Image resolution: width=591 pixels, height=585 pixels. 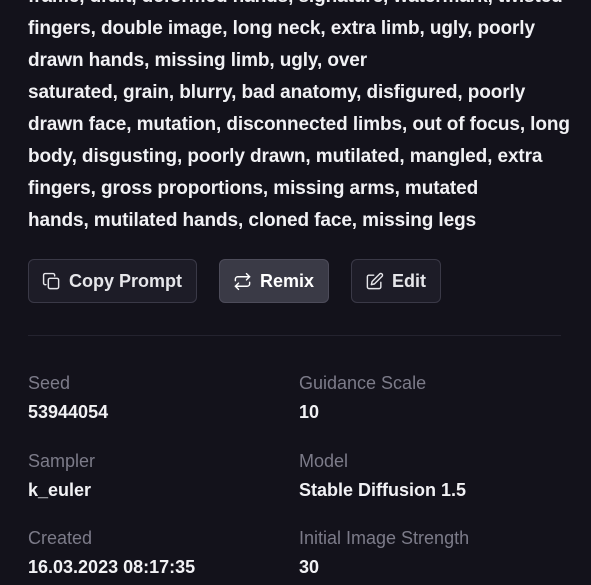 I want to click on prompt-actions: Copy Prompt Remix Edit, so click(x=235, y=281).